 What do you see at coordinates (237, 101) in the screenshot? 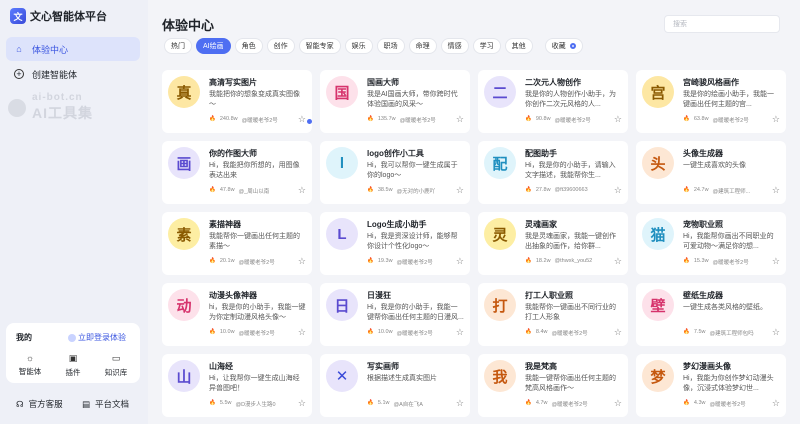
I see `agent-card: 真高清写实图片 我能把你的想象变成真实图像～ 🔥 240.8w @暖暖老爷2号 ☆` at bounding box center [237, 101].